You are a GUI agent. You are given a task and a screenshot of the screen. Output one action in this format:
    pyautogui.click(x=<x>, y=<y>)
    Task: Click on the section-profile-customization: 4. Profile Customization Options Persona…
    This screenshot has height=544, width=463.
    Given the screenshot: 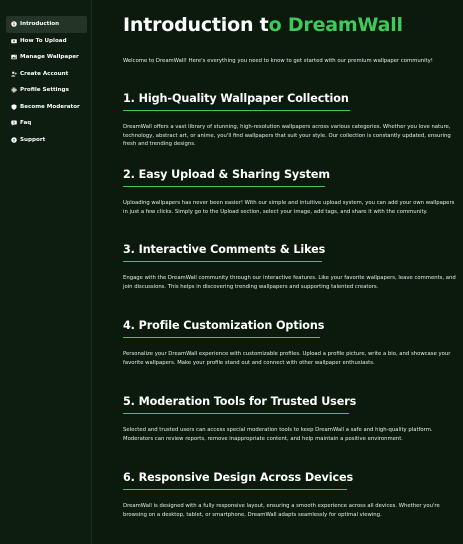 What is the action you would take?
    pyautogui.click(x=290, y=343)
    